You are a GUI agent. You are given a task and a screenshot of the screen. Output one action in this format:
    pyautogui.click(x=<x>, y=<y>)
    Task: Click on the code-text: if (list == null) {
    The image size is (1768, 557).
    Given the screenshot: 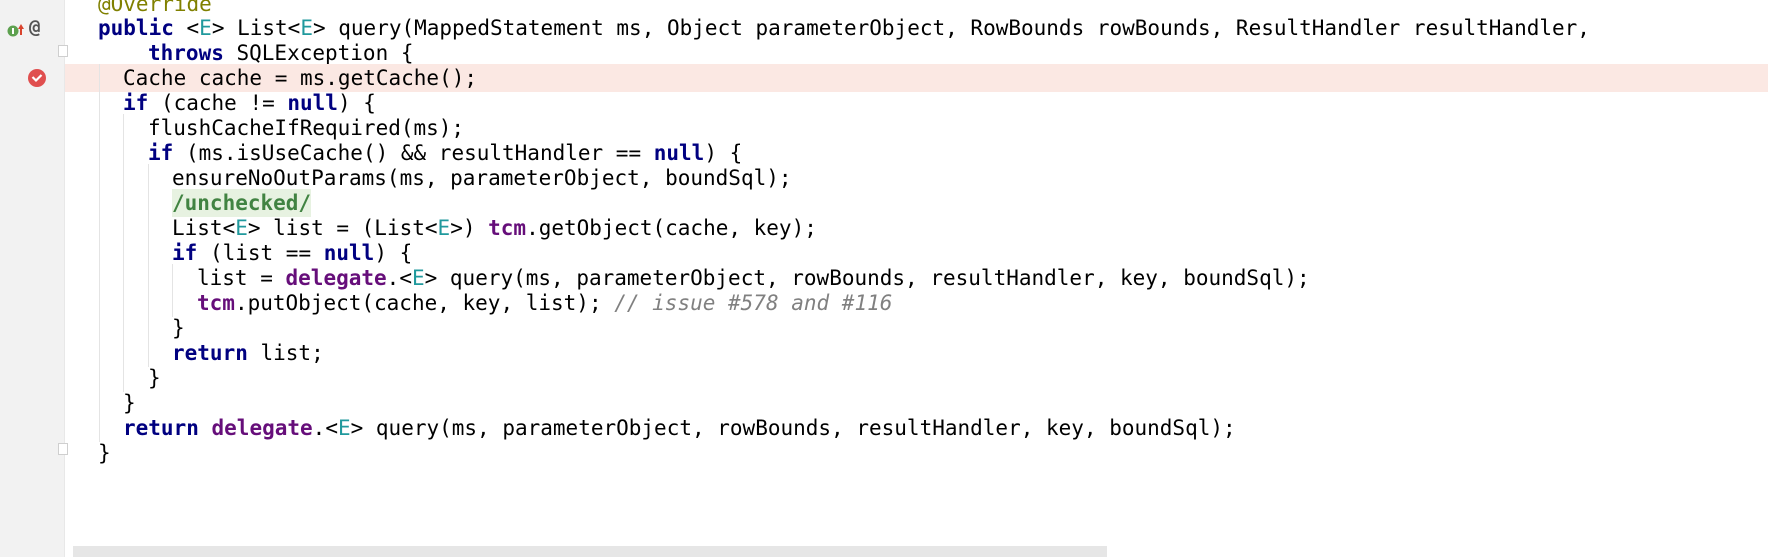 What is the action you would take?
    pyautogui.click(x=292, y=253)
    